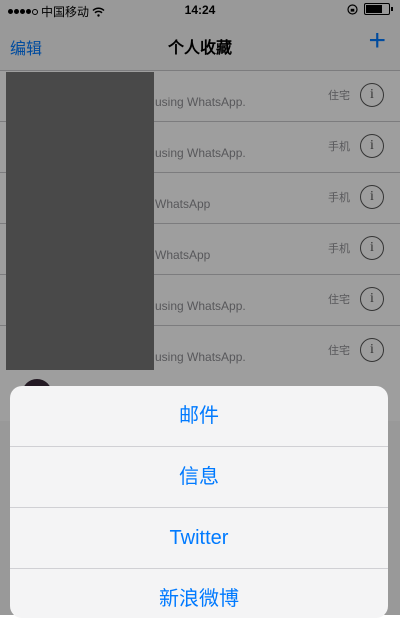 The width and height of the screenshot is (400, 618). What do you see at coordinates (199, 477) in the screenshot?
I see `share-message-option: 信息` at bounding box center [199, 477].